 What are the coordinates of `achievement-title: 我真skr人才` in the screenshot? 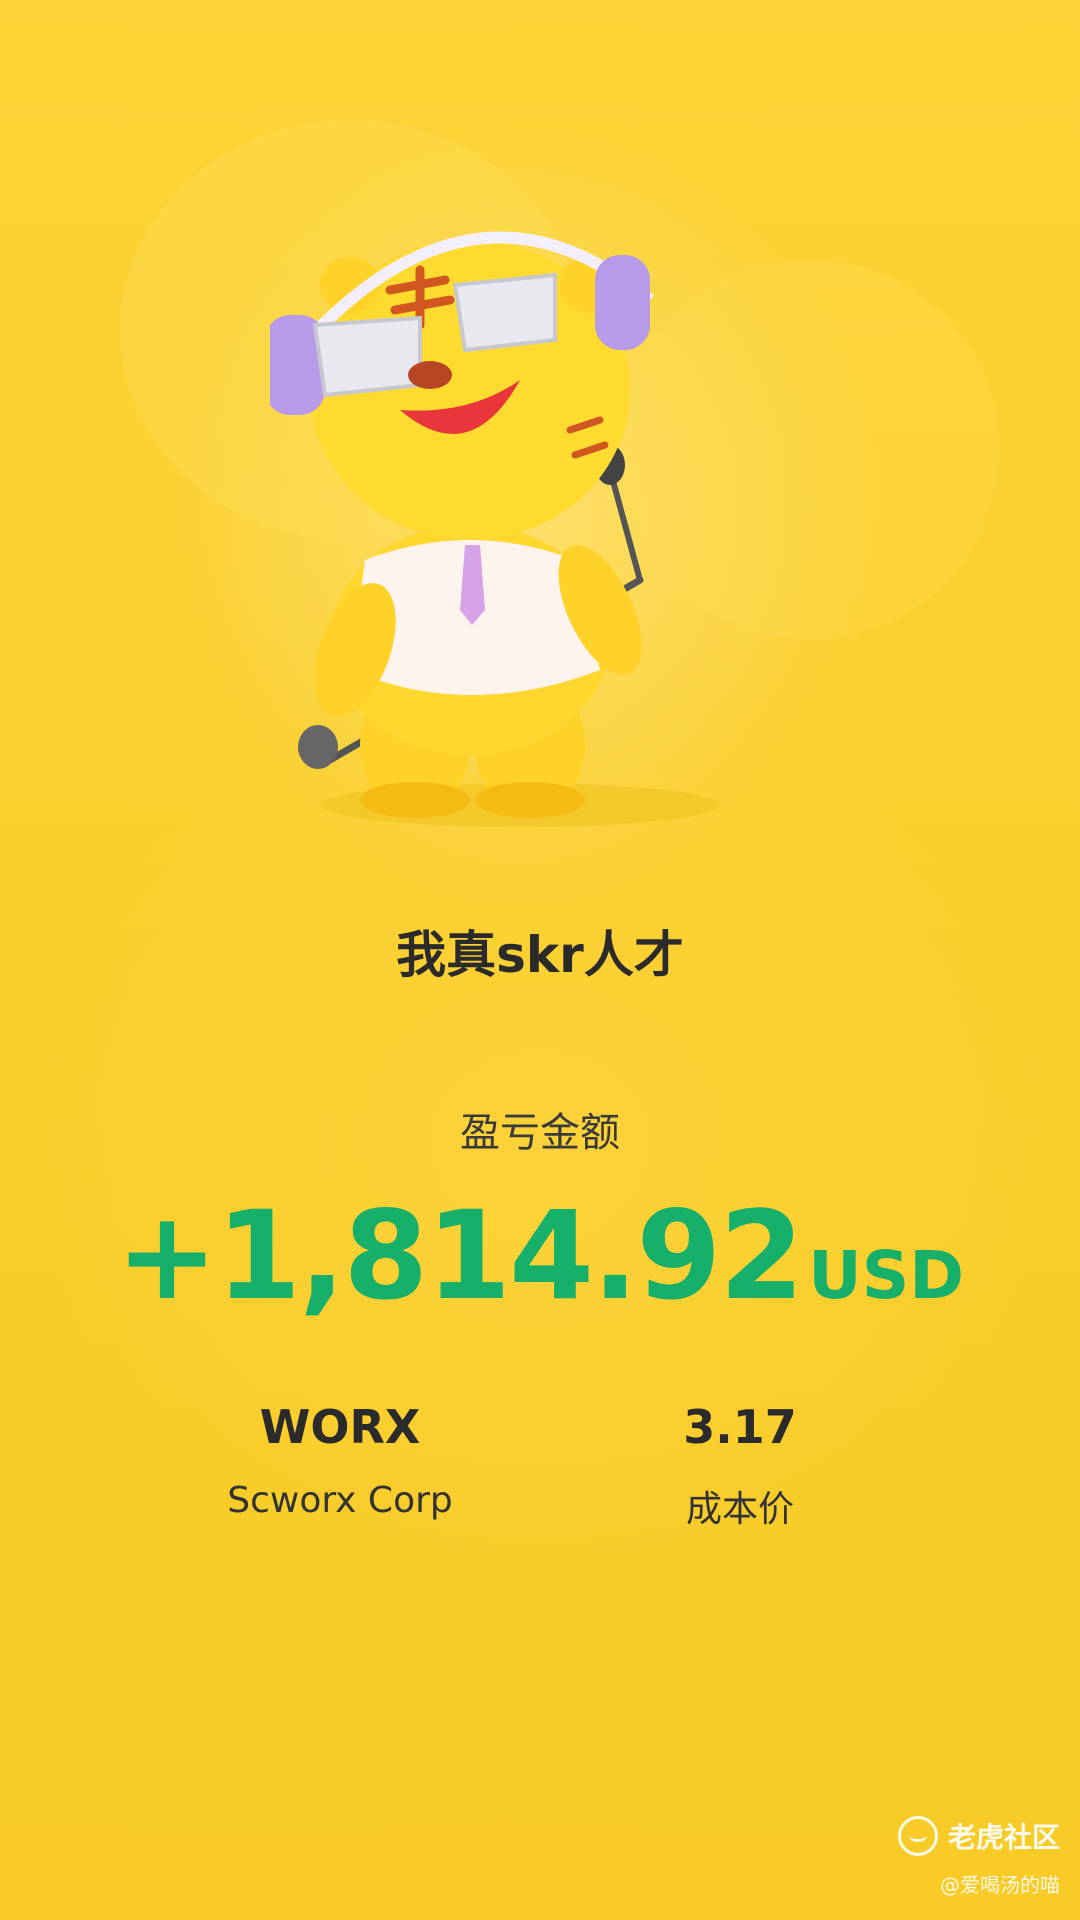 It's located at (540, 955).